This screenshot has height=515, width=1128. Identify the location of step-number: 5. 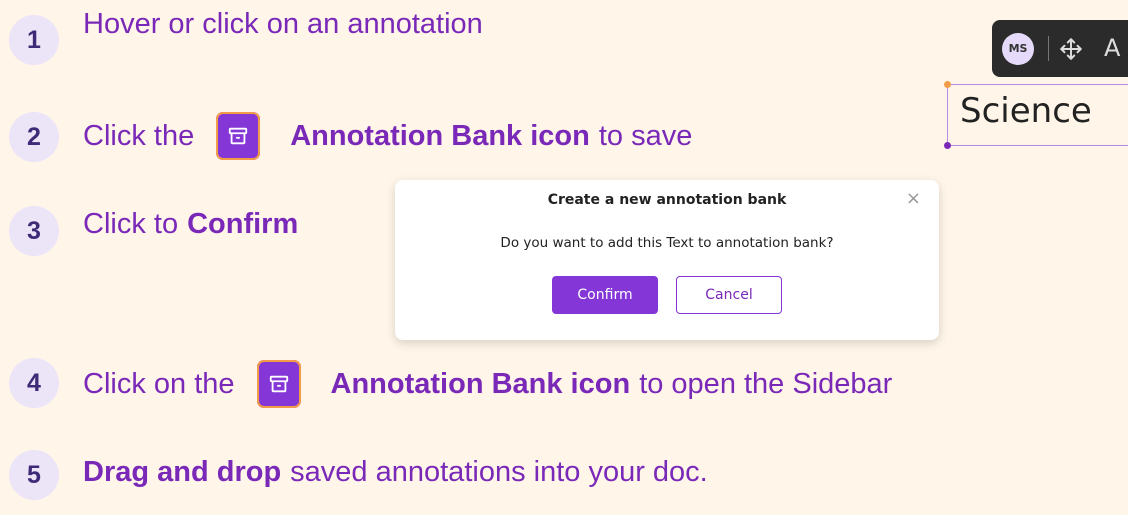
(34, 475).